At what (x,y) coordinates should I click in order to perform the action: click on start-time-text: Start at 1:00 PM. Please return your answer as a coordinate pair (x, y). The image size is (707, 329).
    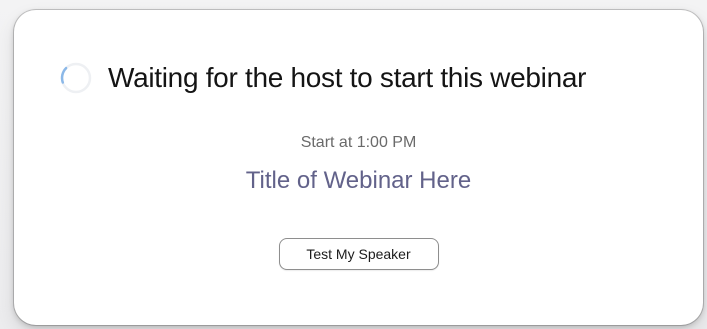
    Looking at the image, I should click on (358, 142).